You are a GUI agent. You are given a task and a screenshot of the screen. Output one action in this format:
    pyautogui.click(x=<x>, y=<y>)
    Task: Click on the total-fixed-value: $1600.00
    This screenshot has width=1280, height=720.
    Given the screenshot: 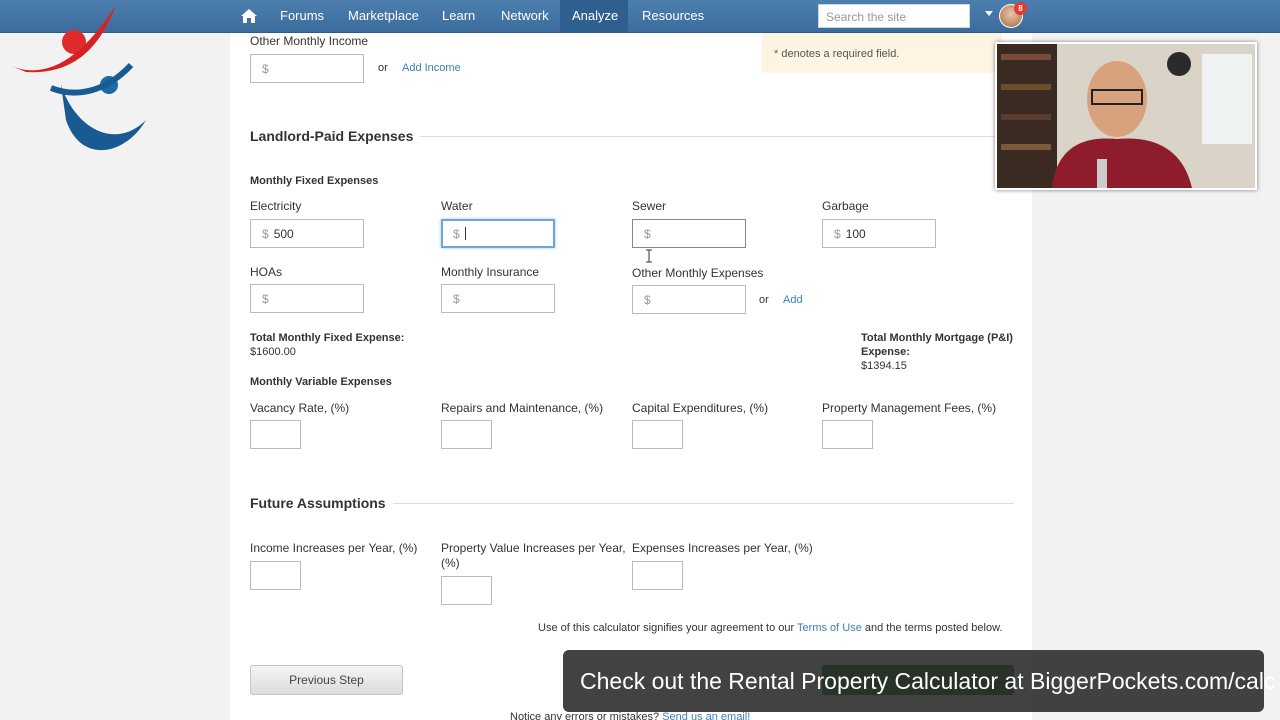 What is the action you would take?
    pyautogui.click(x=273, y=352)
    